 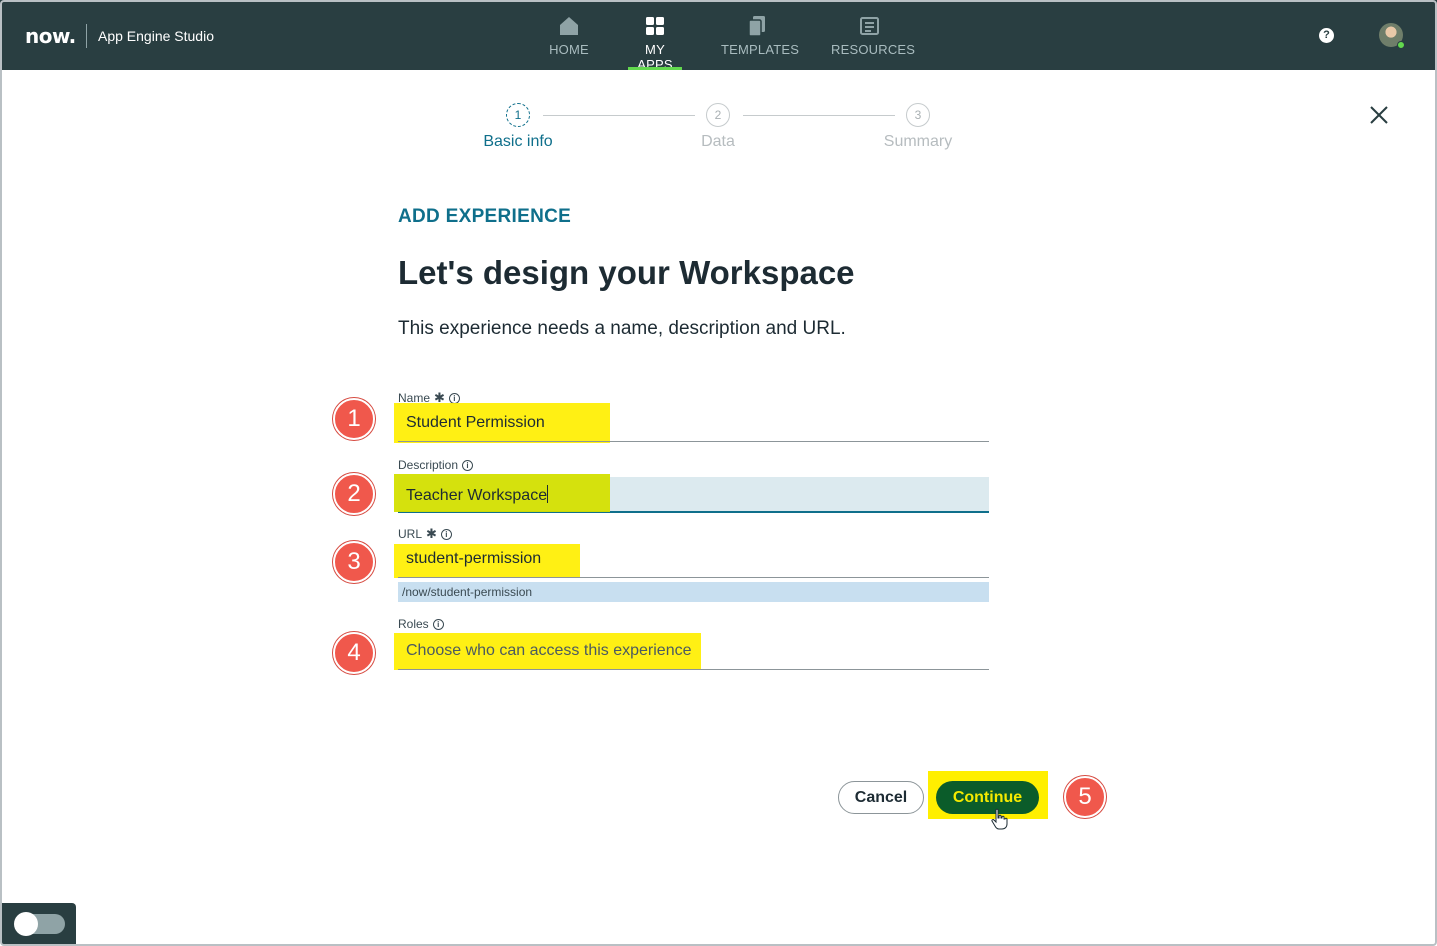 I want to click on nav-resources: RESOURCES, so click(x=873, y=42).